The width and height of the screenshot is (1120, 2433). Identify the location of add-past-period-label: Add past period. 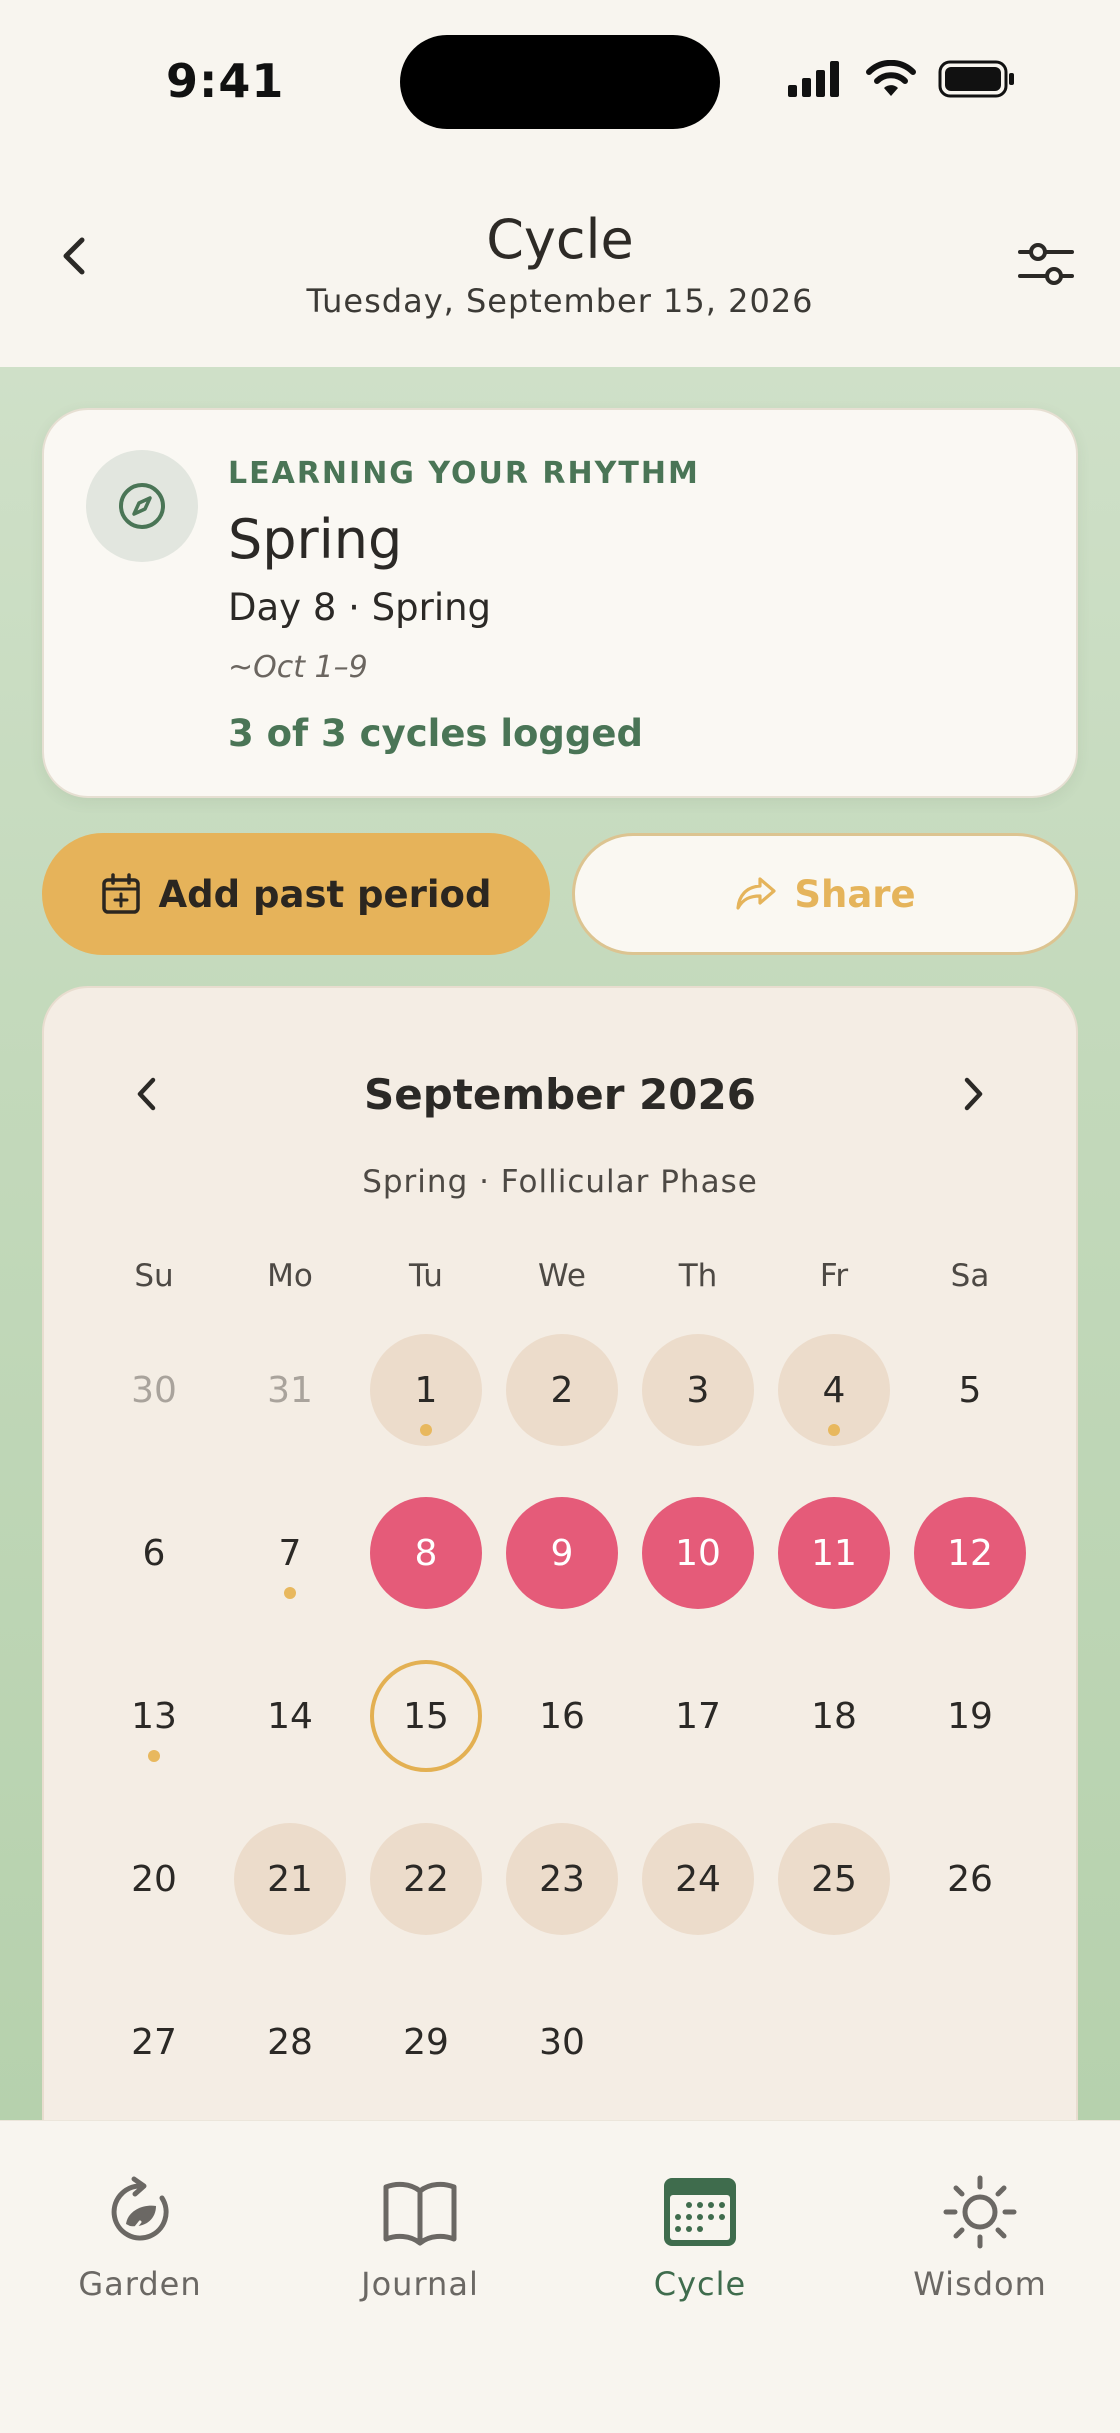
(325, 894).